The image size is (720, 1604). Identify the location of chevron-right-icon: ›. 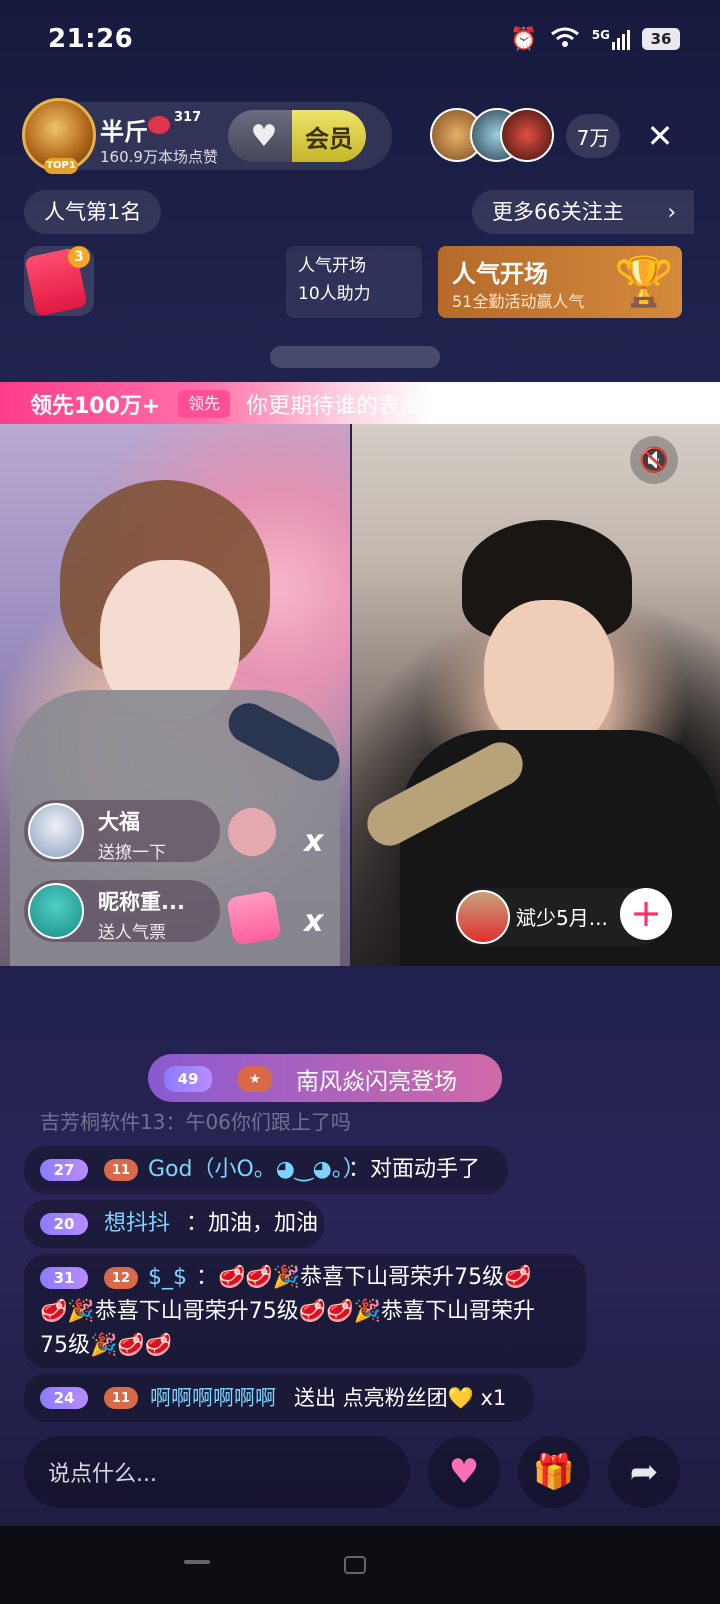
(671, 212).